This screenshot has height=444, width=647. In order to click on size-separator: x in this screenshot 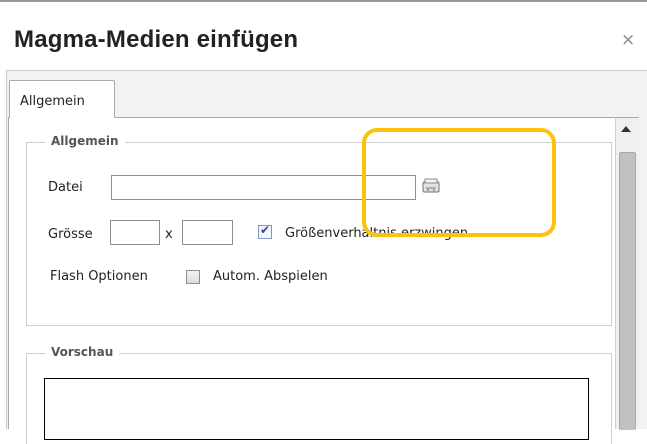, I will do `click(169, 234)`.